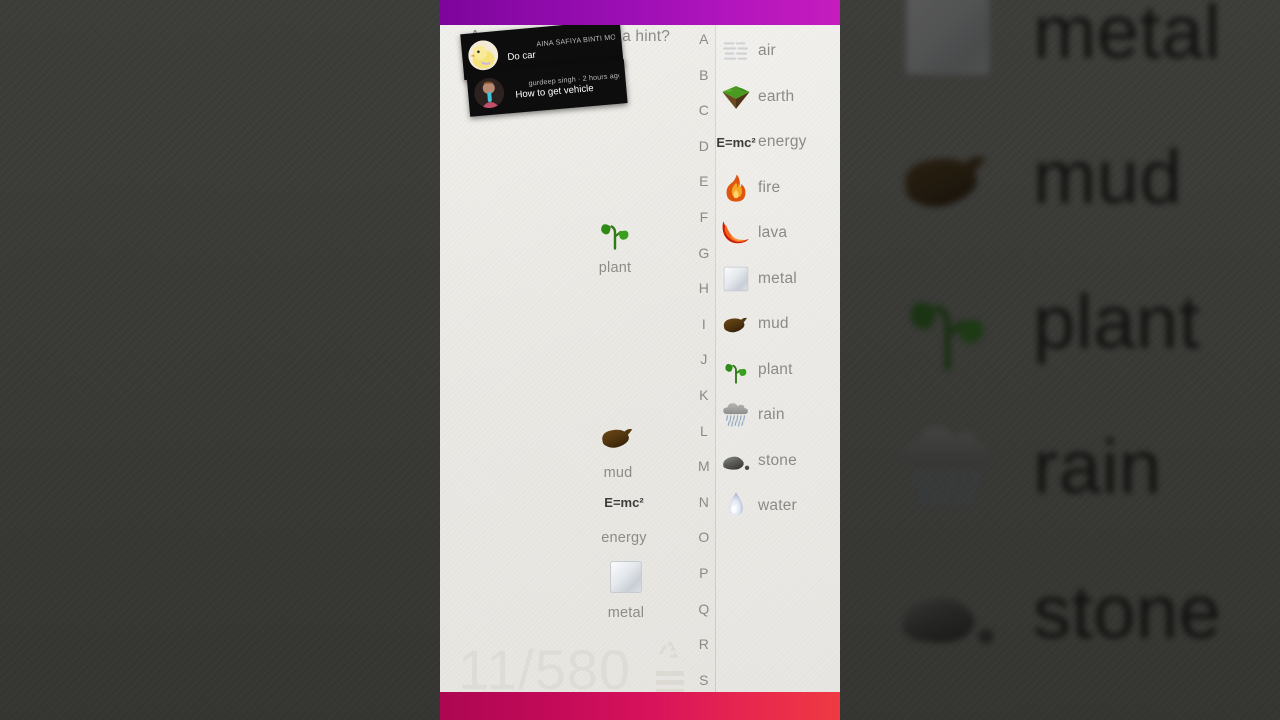 This screenshot has width=1280, height=720. I want to click on alphabet-index-letter: O, so click(704, 537).